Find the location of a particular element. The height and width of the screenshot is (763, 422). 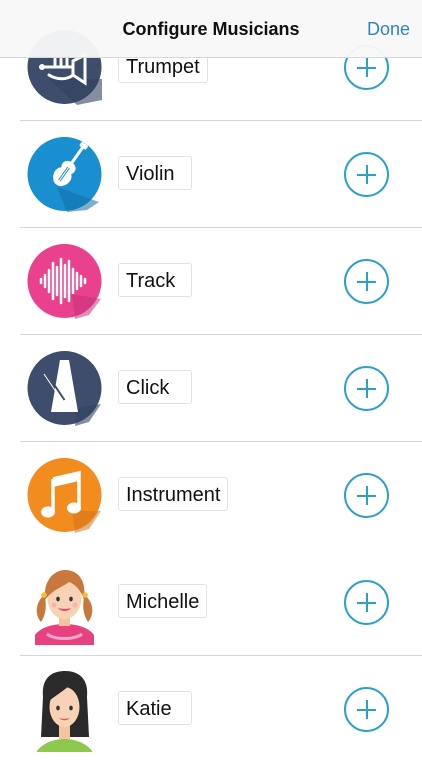

list-item-instrument: Instrument is located at coordinates (211, 495).